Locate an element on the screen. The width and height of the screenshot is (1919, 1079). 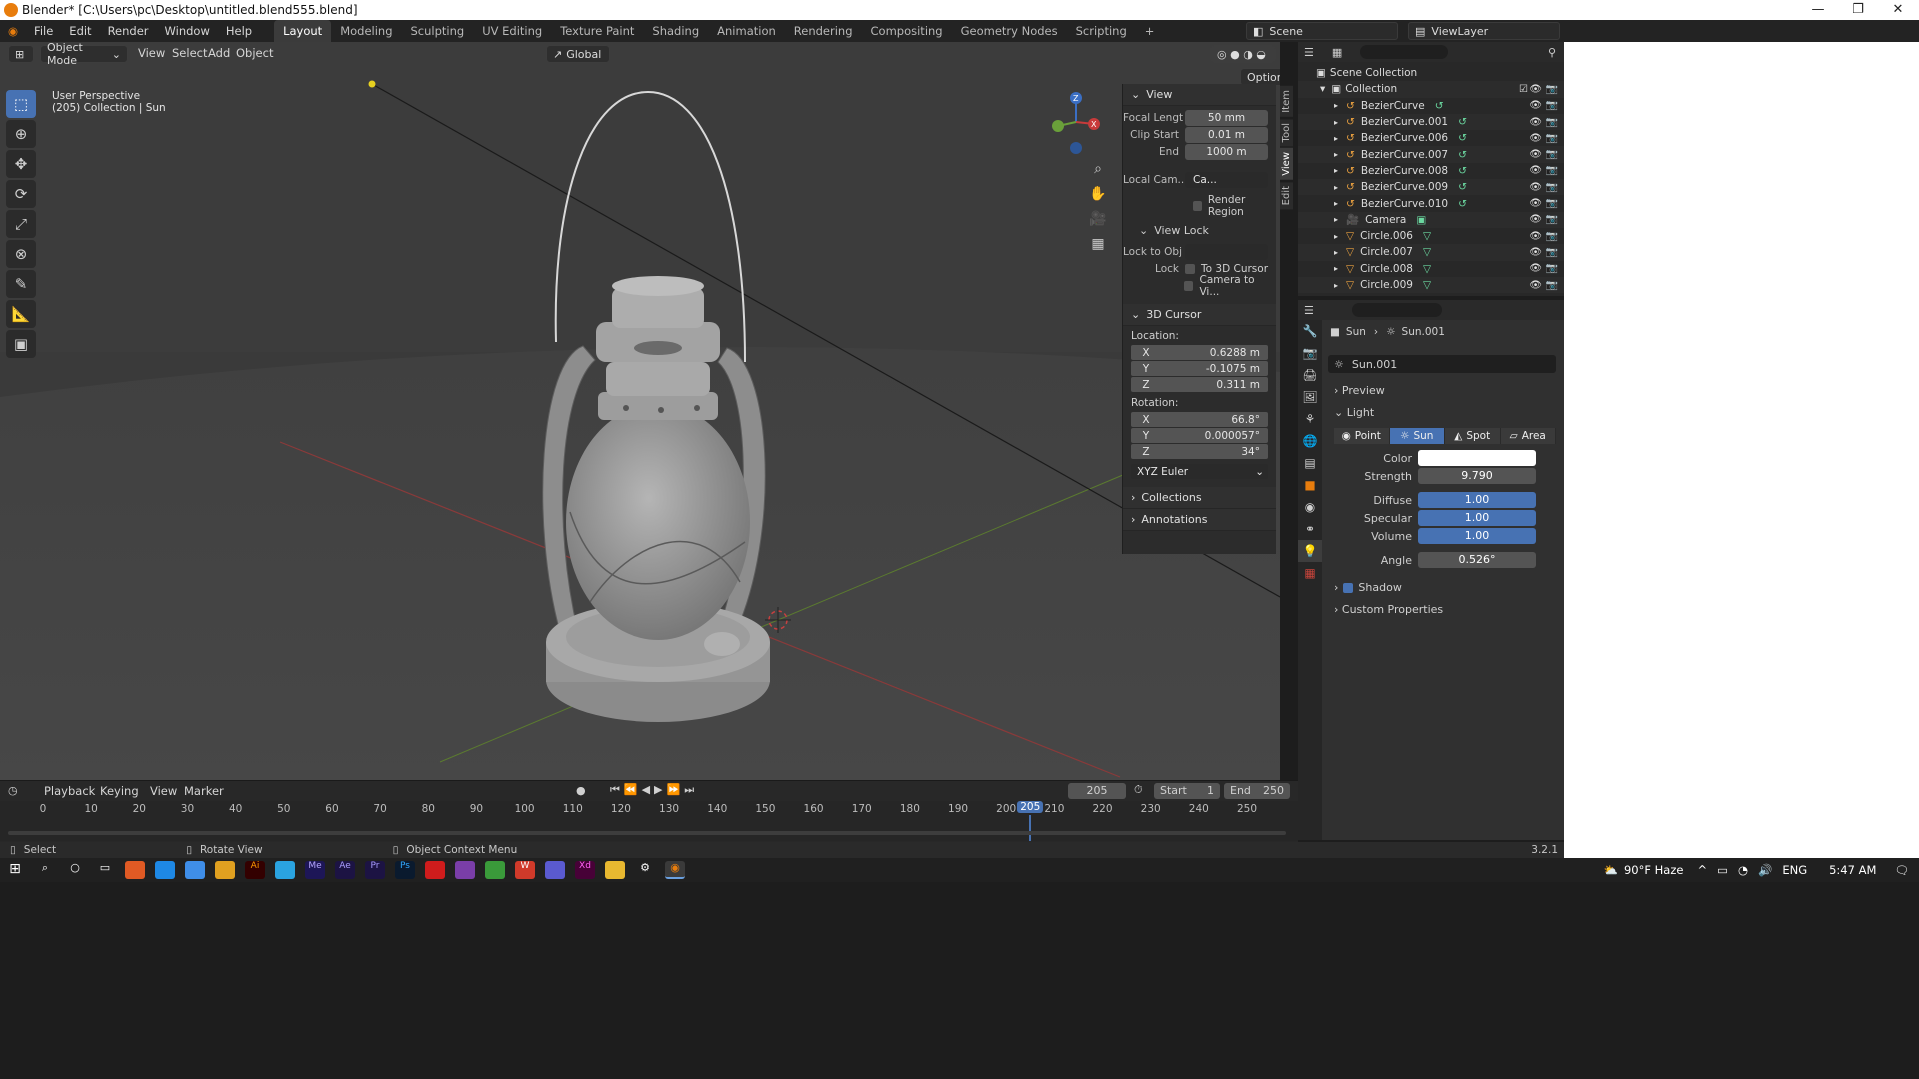
scene-tab-icon: ⚘ is located at coordinates (1310, 419).